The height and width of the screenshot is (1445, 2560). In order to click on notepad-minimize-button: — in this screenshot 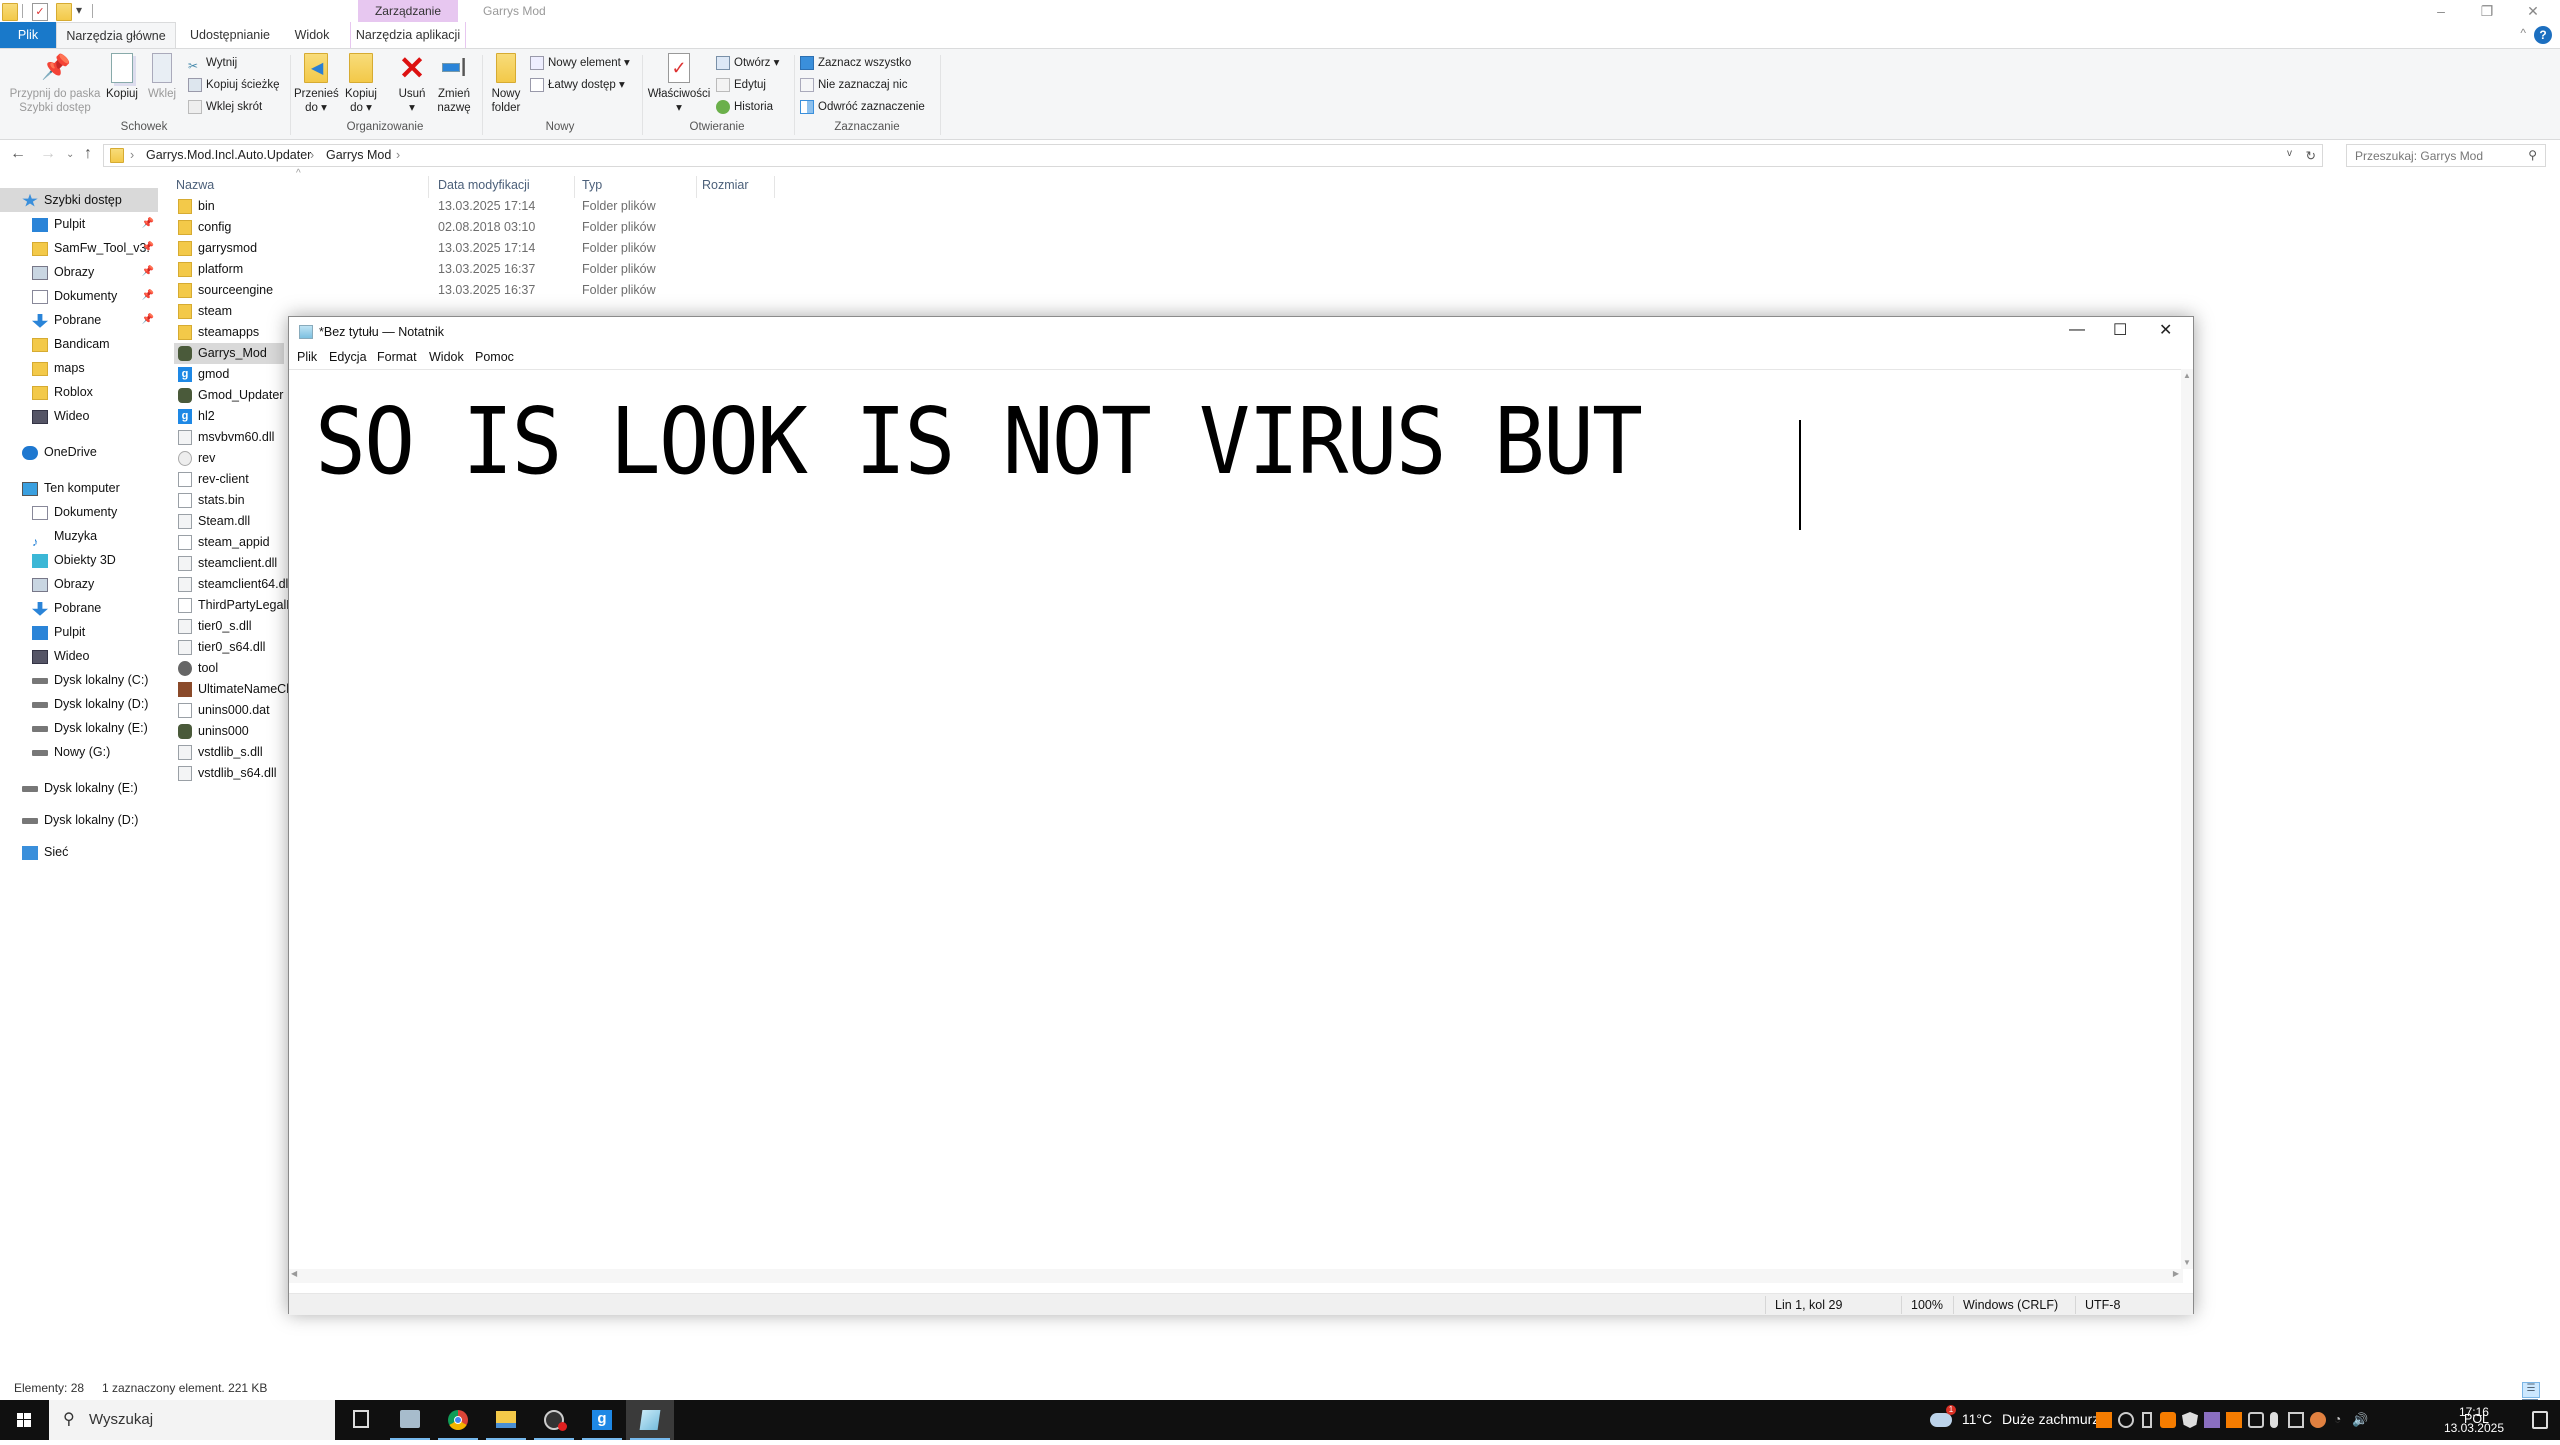, I will do `click(2077, 330)`.